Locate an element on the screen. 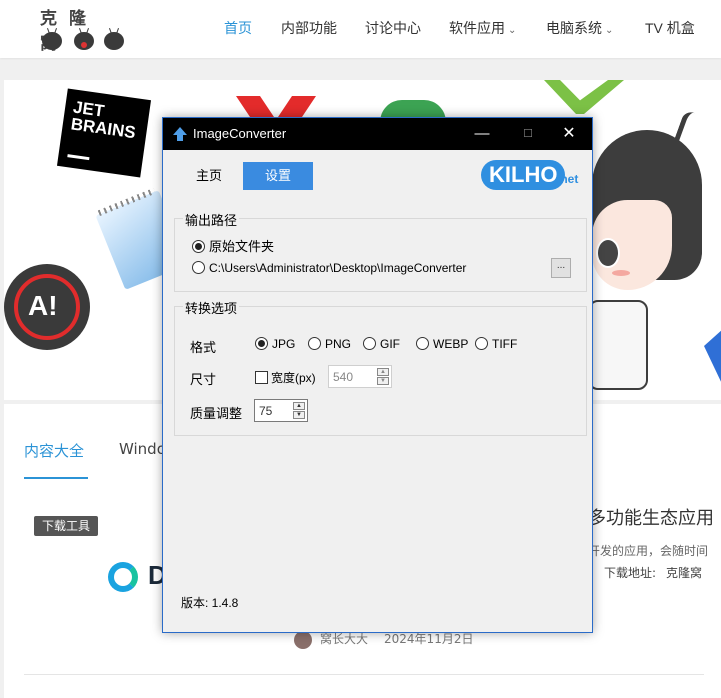  width-stepper: ▲ ▼ is located at coordinates (383, 376).